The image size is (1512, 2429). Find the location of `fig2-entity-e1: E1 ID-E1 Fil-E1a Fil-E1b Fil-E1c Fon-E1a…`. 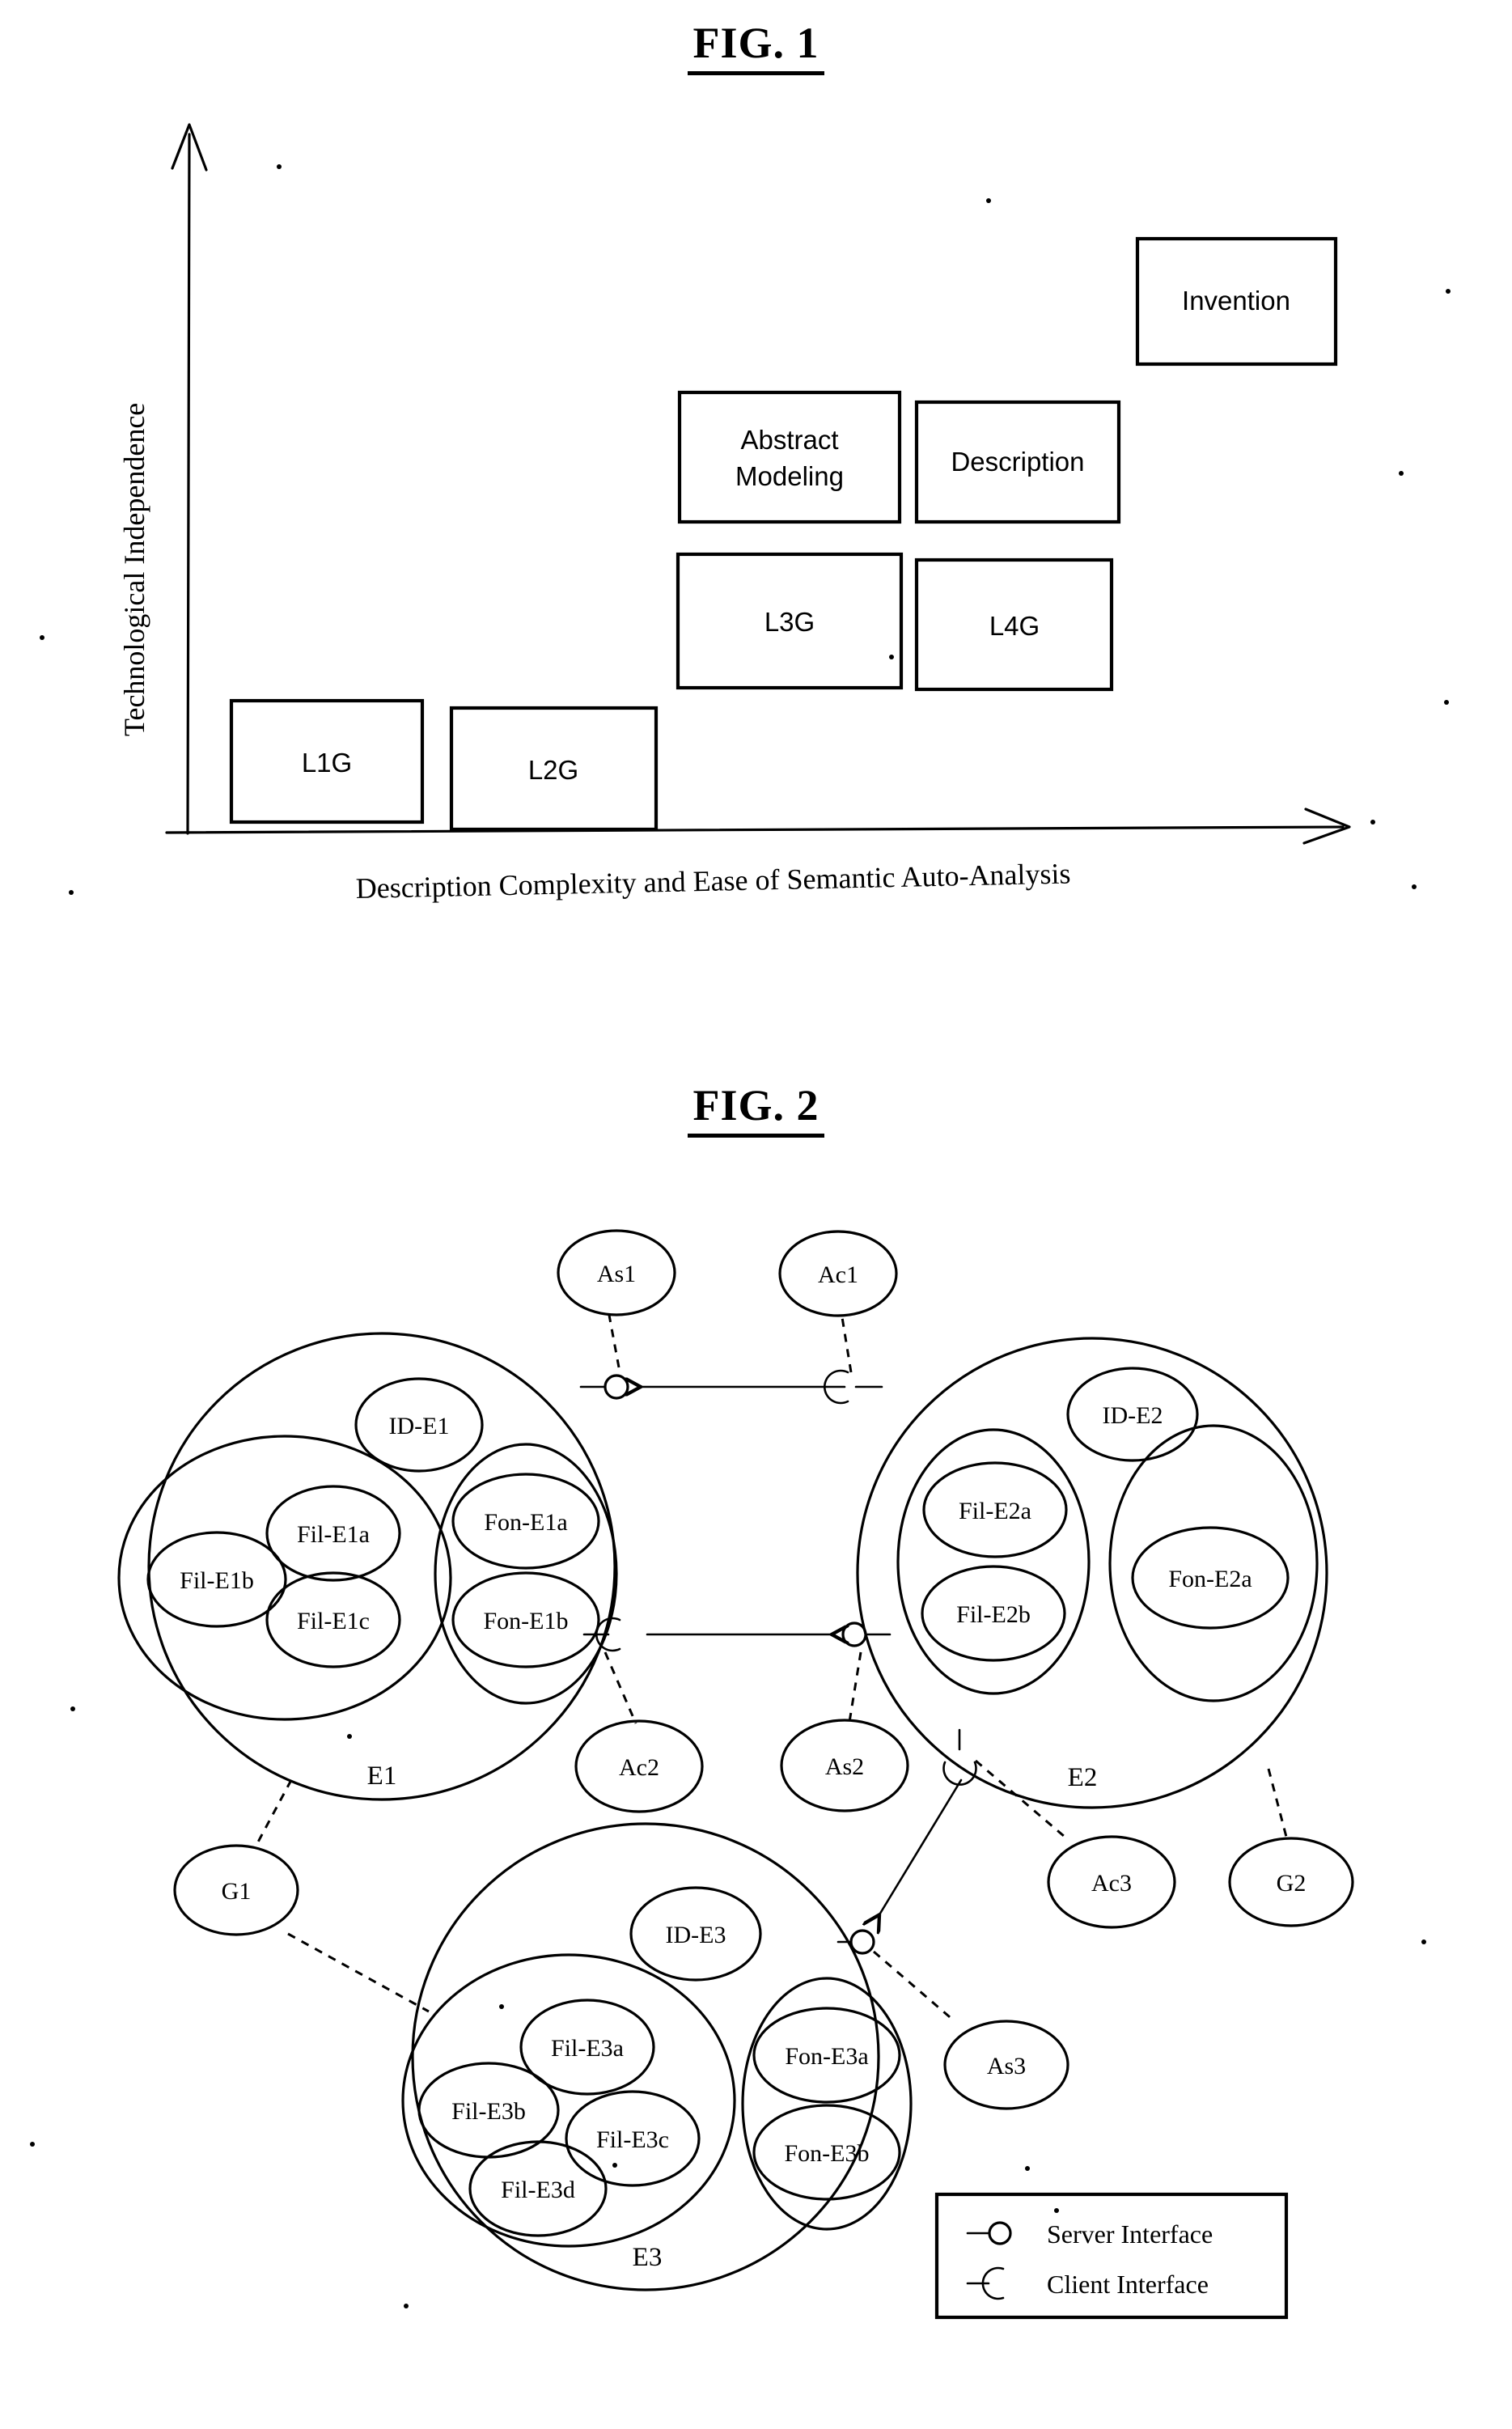

fig2-entity-e1: E1 ID-E1 Fil-E1a Fil-E1b Fil-E1c Fon-E1a… is located at coordinates (367, 1566).